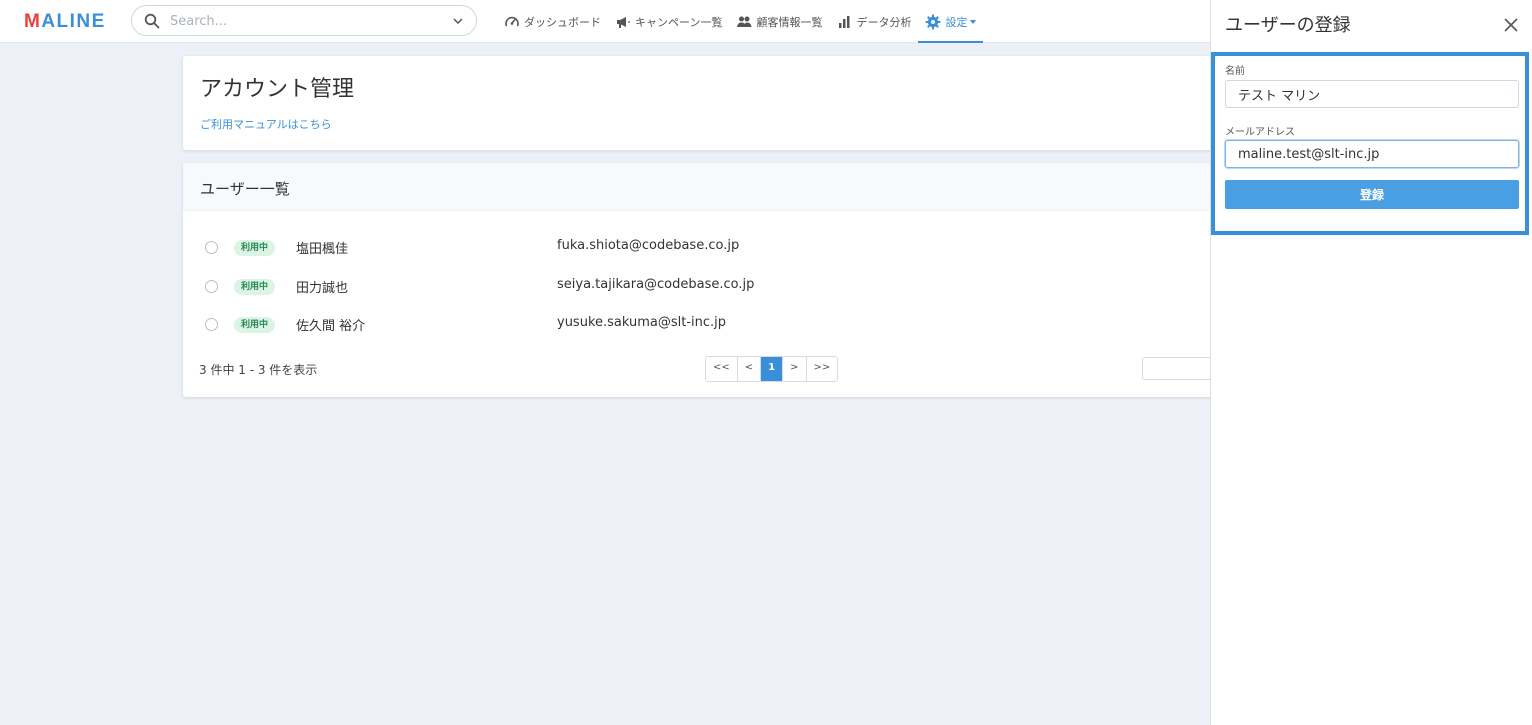 The image size is (1532, 725). Describe the element at coordinates (973, 21) in the screenshot. I see `caret-down-icon` at that location.